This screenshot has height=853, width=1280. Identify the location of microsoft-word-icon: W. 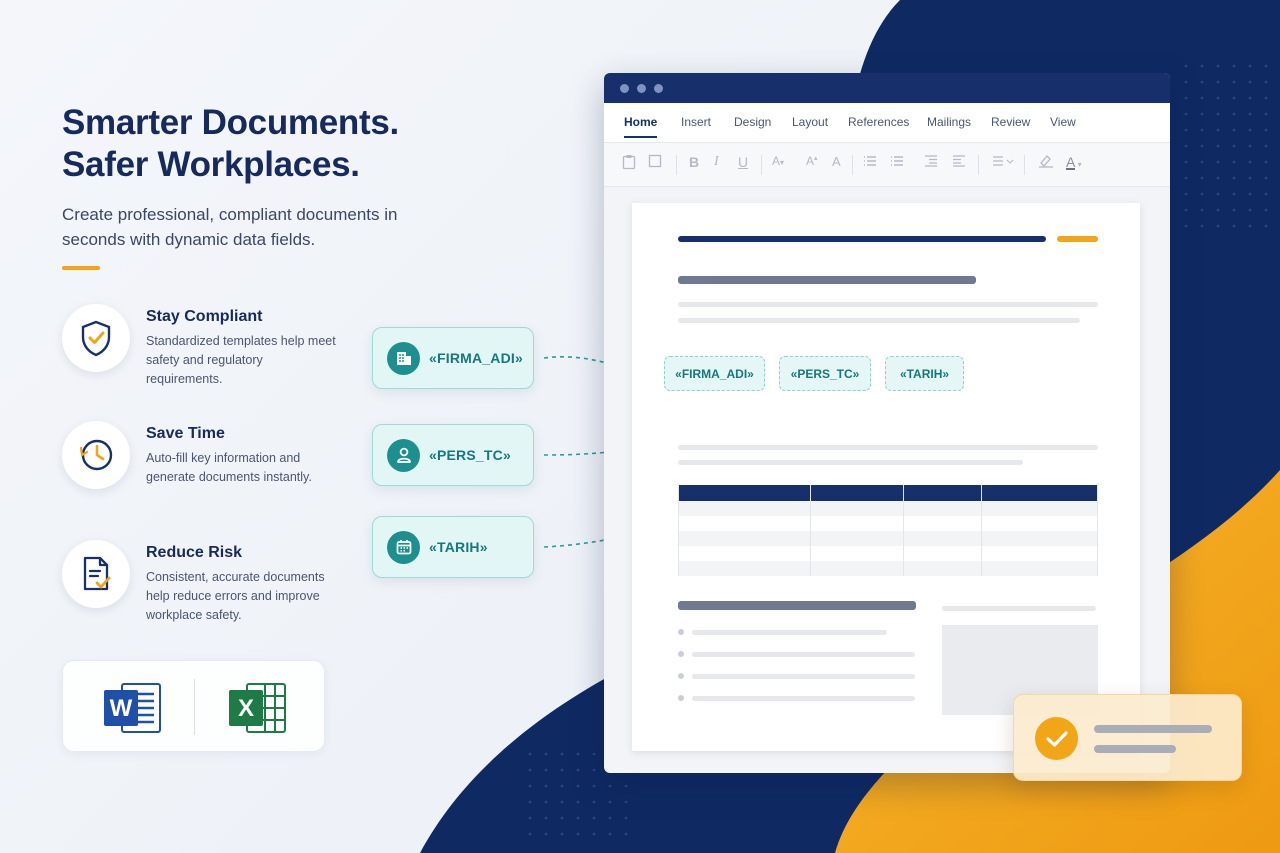
(133, 710).